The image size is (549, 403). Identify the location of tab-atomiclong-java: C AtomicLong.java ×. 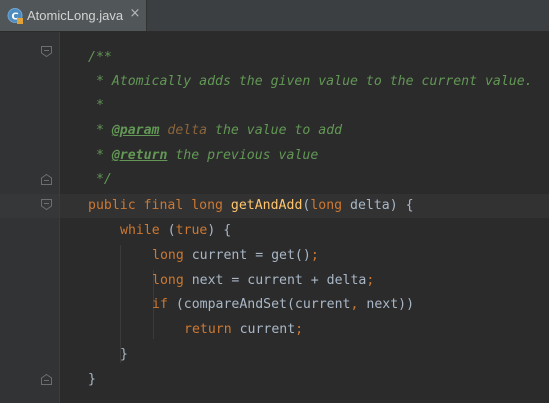
(73, 15).